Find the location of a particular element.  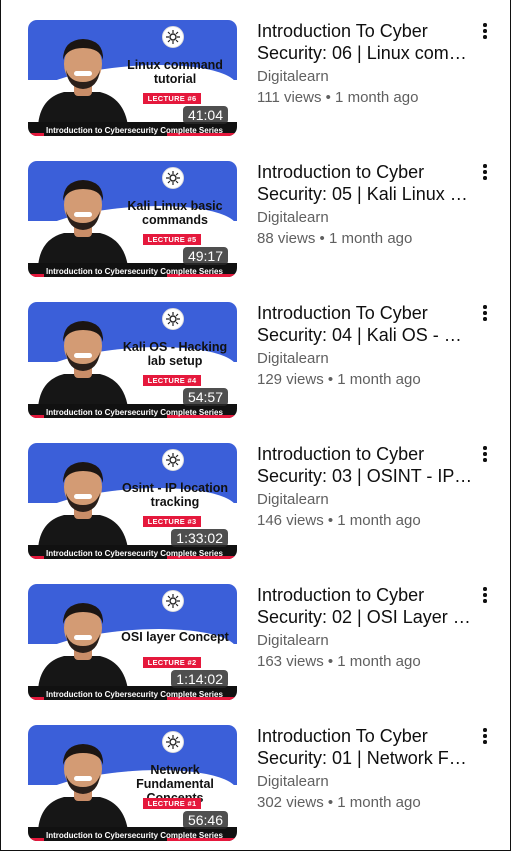

thumbnail-topic: Osint - IP location tracking is located at coordinates (175, 495).